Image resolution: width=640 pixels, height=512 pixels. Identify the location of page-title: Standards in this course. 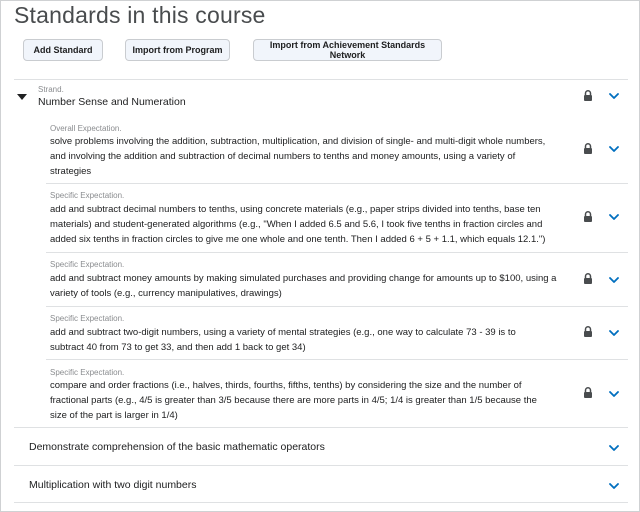
(140, 15).